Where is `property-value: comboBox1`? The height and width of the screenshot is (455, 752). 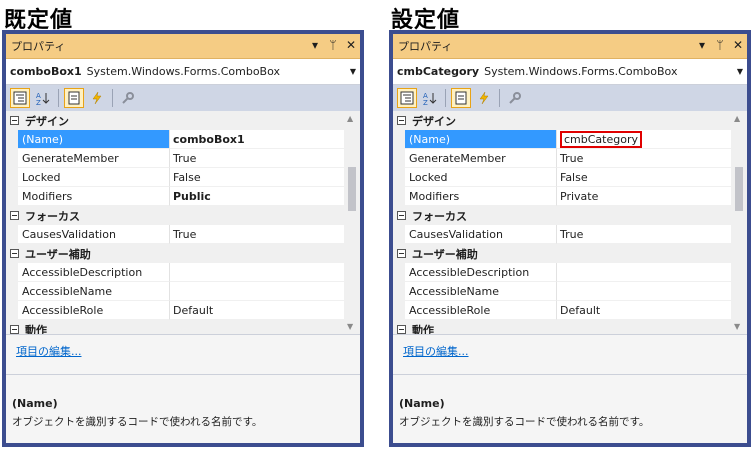 property-value: comboBox1 is located at coordinates (257, 139).